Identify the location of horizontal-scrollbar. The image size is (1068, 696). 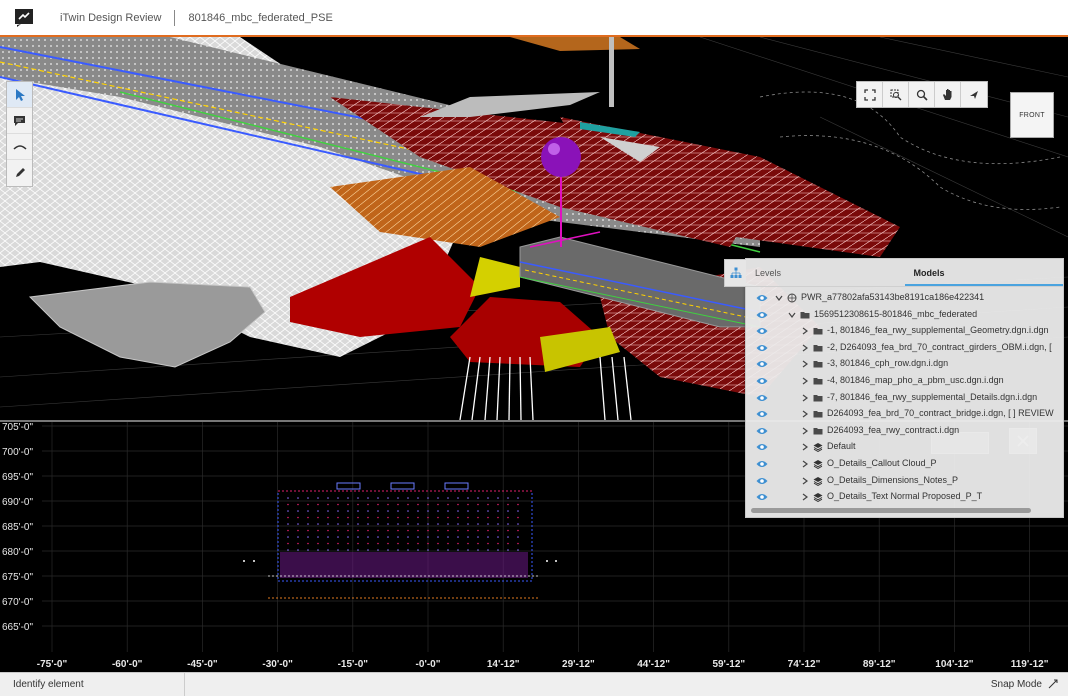
(891, 510).